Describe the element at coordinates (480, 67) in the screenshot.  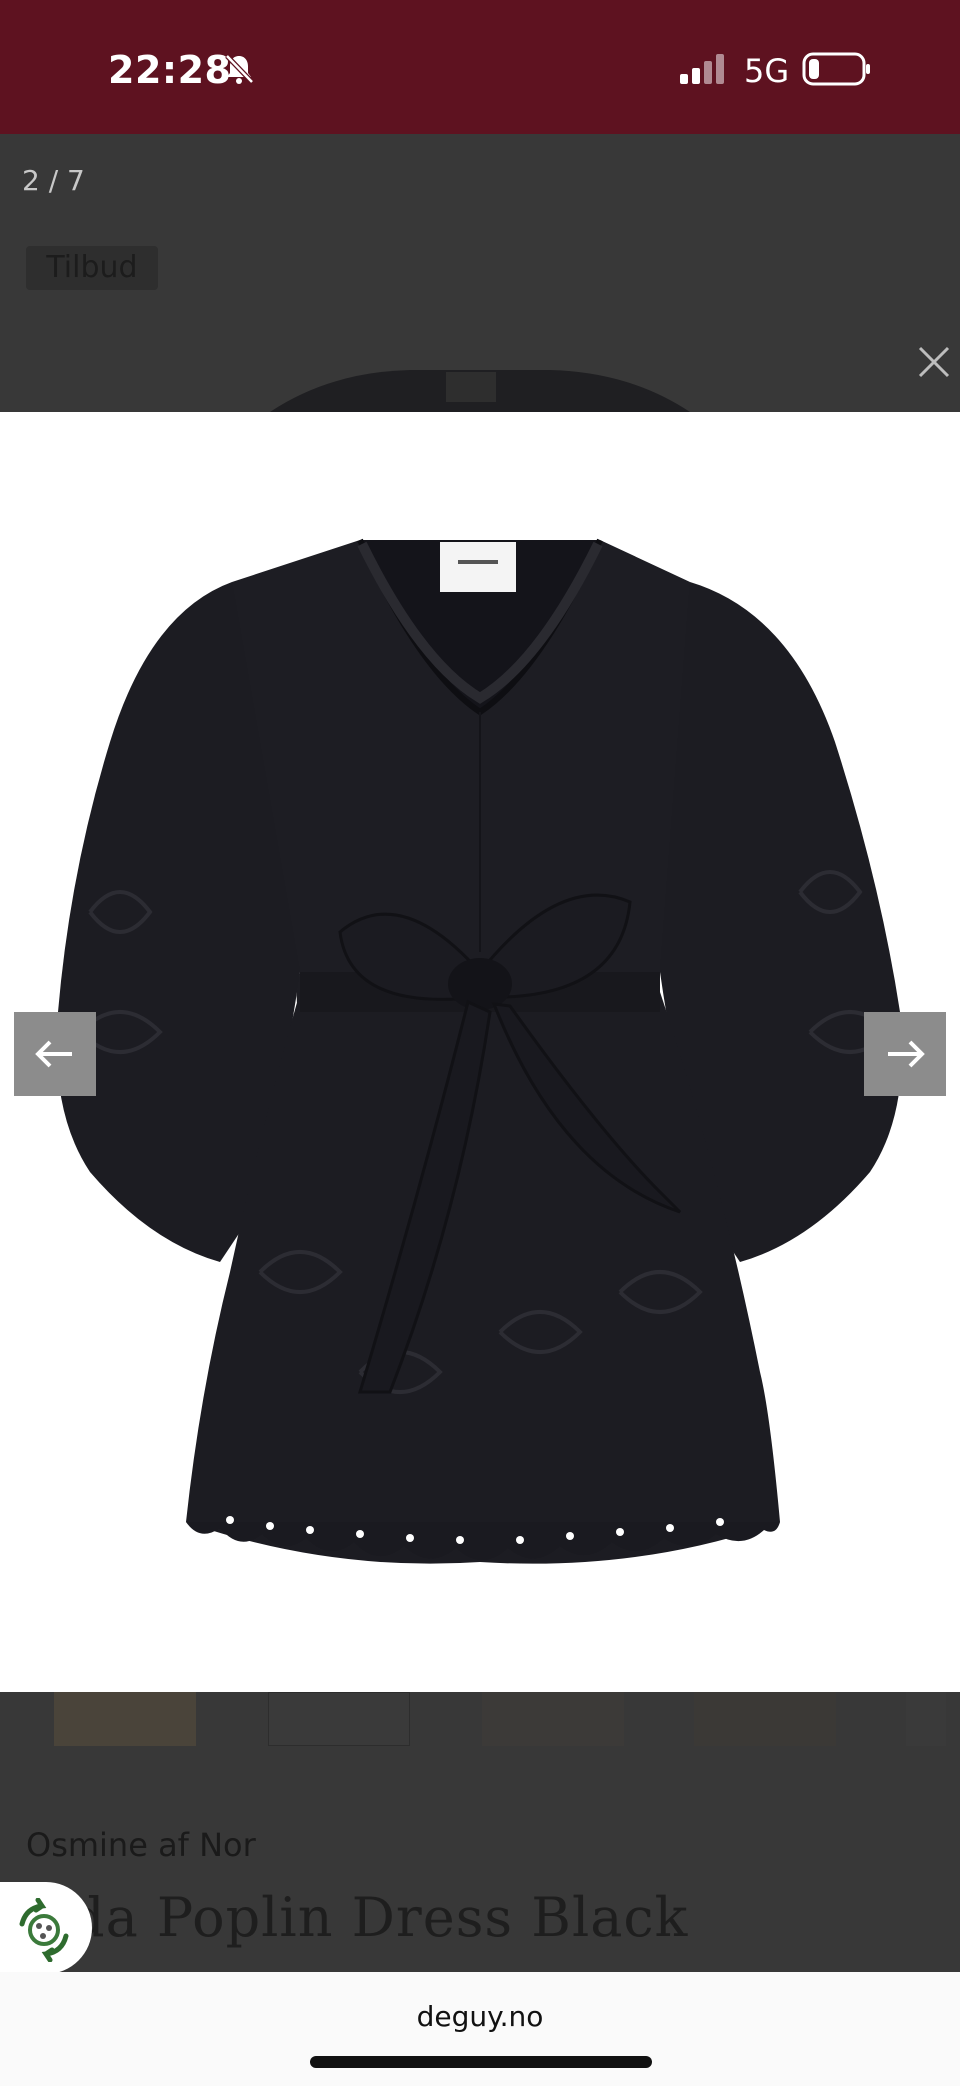
I see `status-bar: 22:28 5G` at that location.